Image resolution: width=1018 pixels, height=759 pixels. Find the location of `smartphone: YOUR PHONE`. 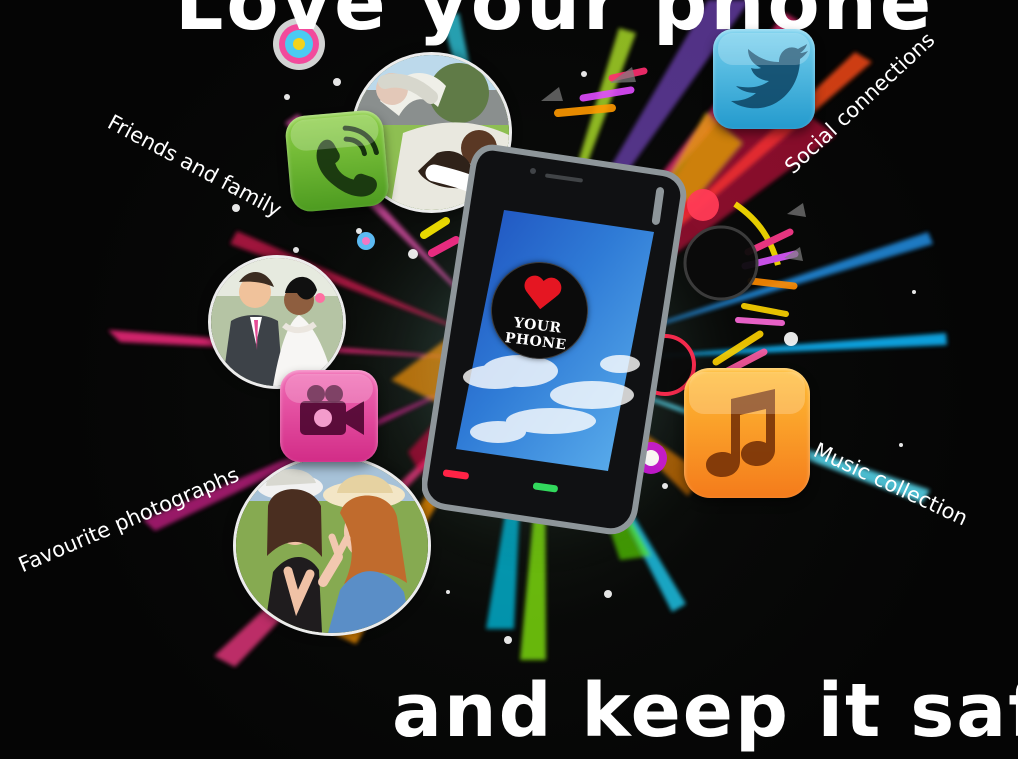

smartphone: YOUR PHONE is located at coordinates (554, 338).